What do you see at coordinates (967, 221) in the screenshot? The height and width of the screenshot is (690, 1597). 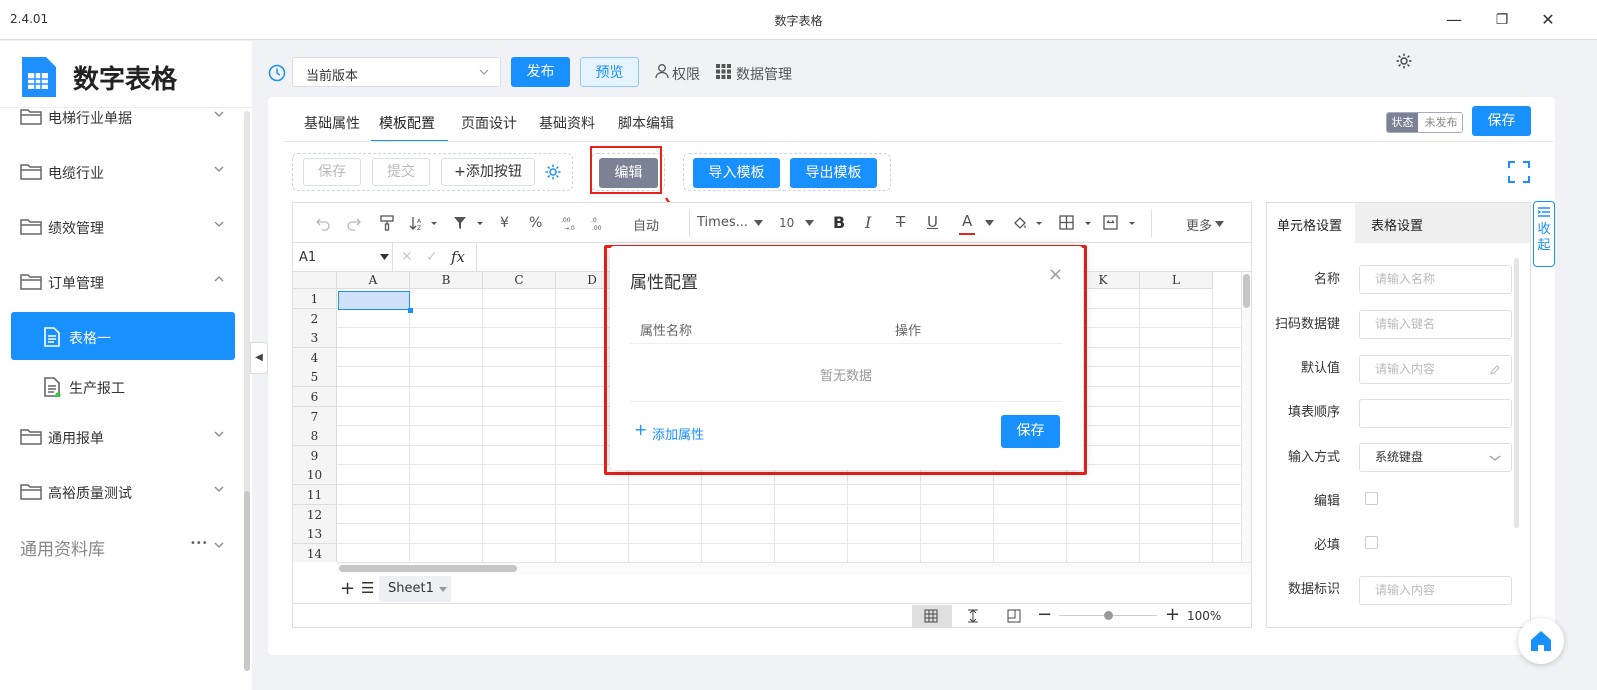 I see `font-color-button: A` at bounding box center [967, 221].